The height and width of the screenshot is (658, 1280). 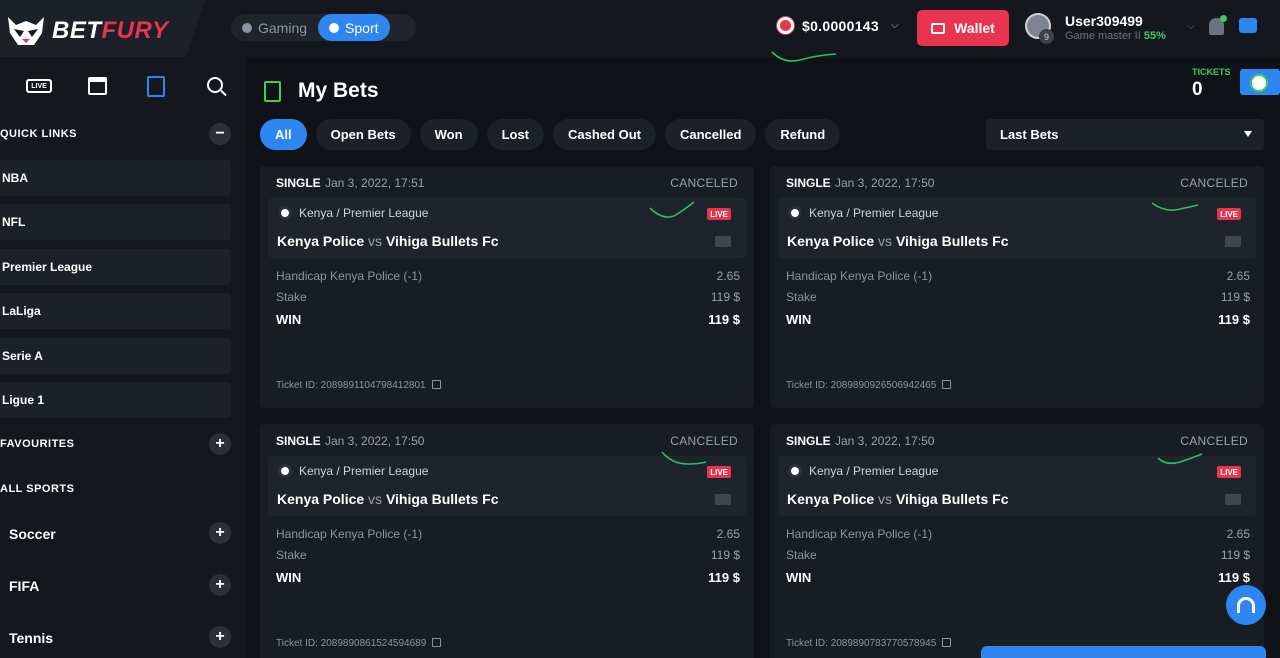 What do you see at coordinates (215, 85) in the screenshot?
I see `search-icon` at bounding box center [215, 85].